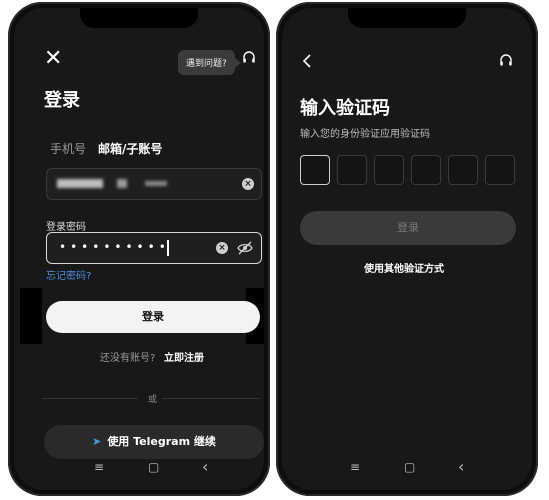 The width and height of the screenshot is (549, 500). I want to click on subtitle: 输入您的身份验证应用验证码, so click(365, 134).